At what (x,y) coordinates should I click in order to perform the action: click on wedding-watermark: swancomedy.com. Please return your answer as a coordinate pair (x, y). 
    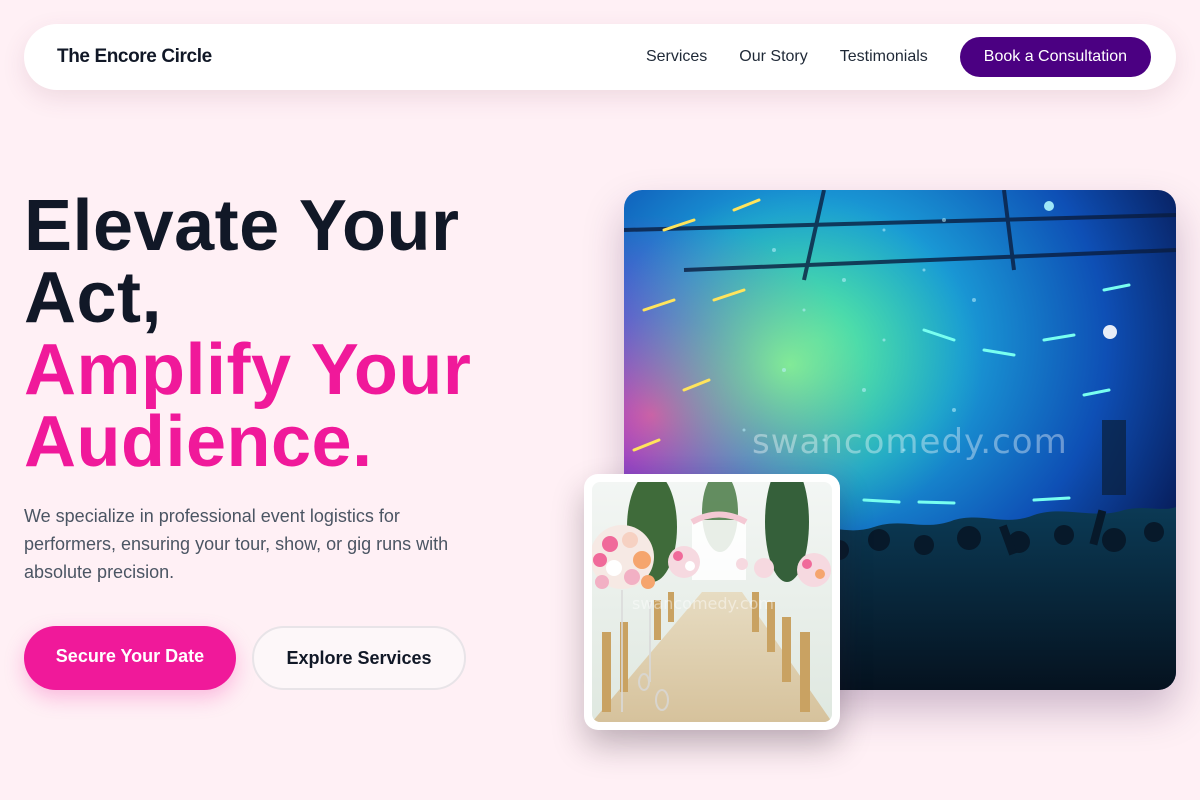
    Looking at the image, I should click on (703, 603).